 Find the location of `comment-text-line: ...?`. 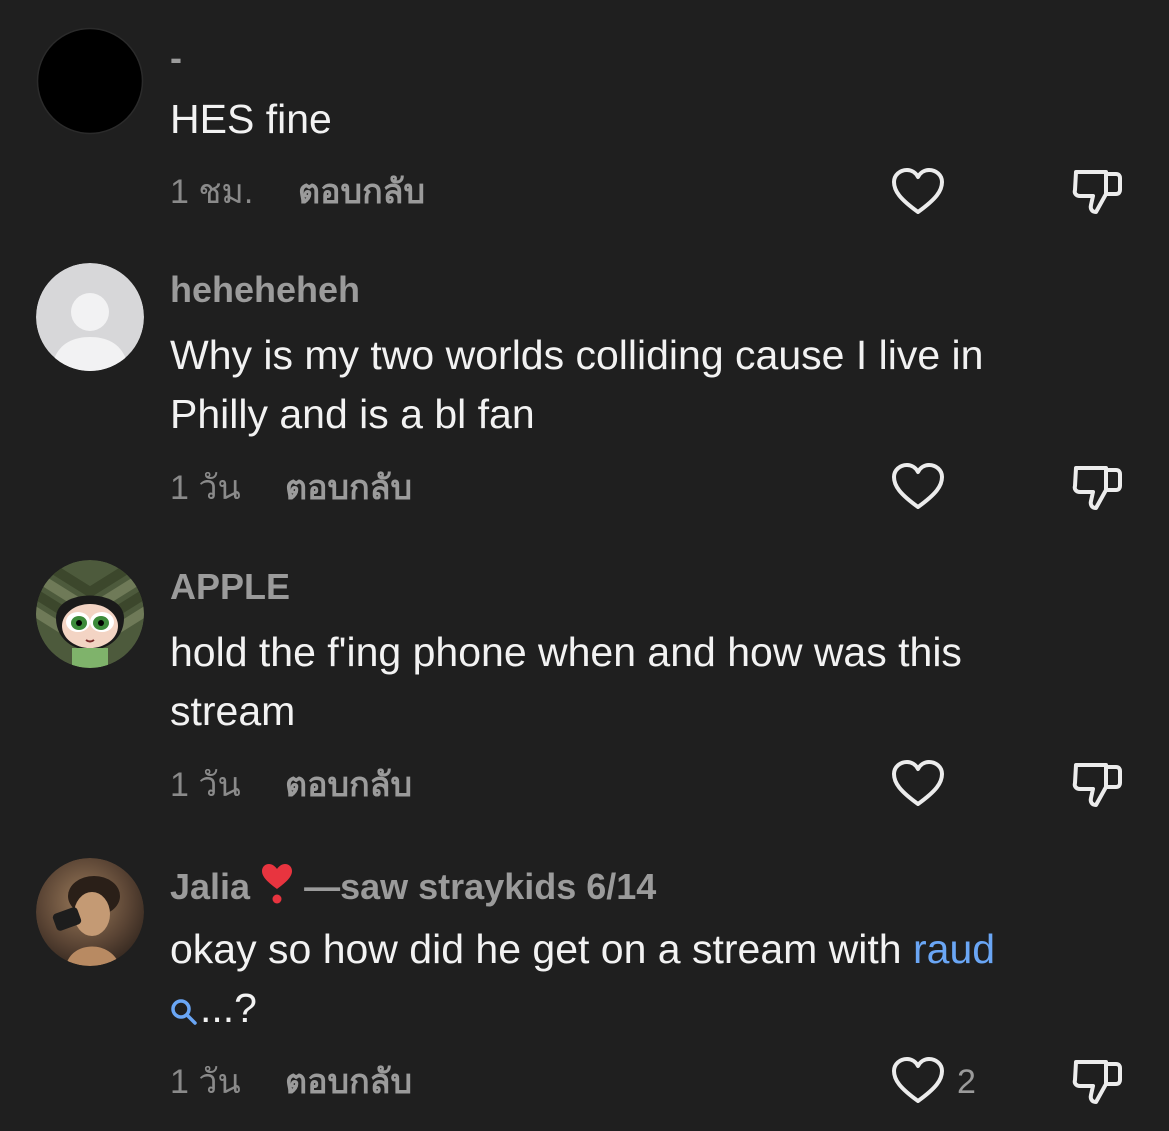

comment-text-line: ...? is located at coordinates (655, 1010).